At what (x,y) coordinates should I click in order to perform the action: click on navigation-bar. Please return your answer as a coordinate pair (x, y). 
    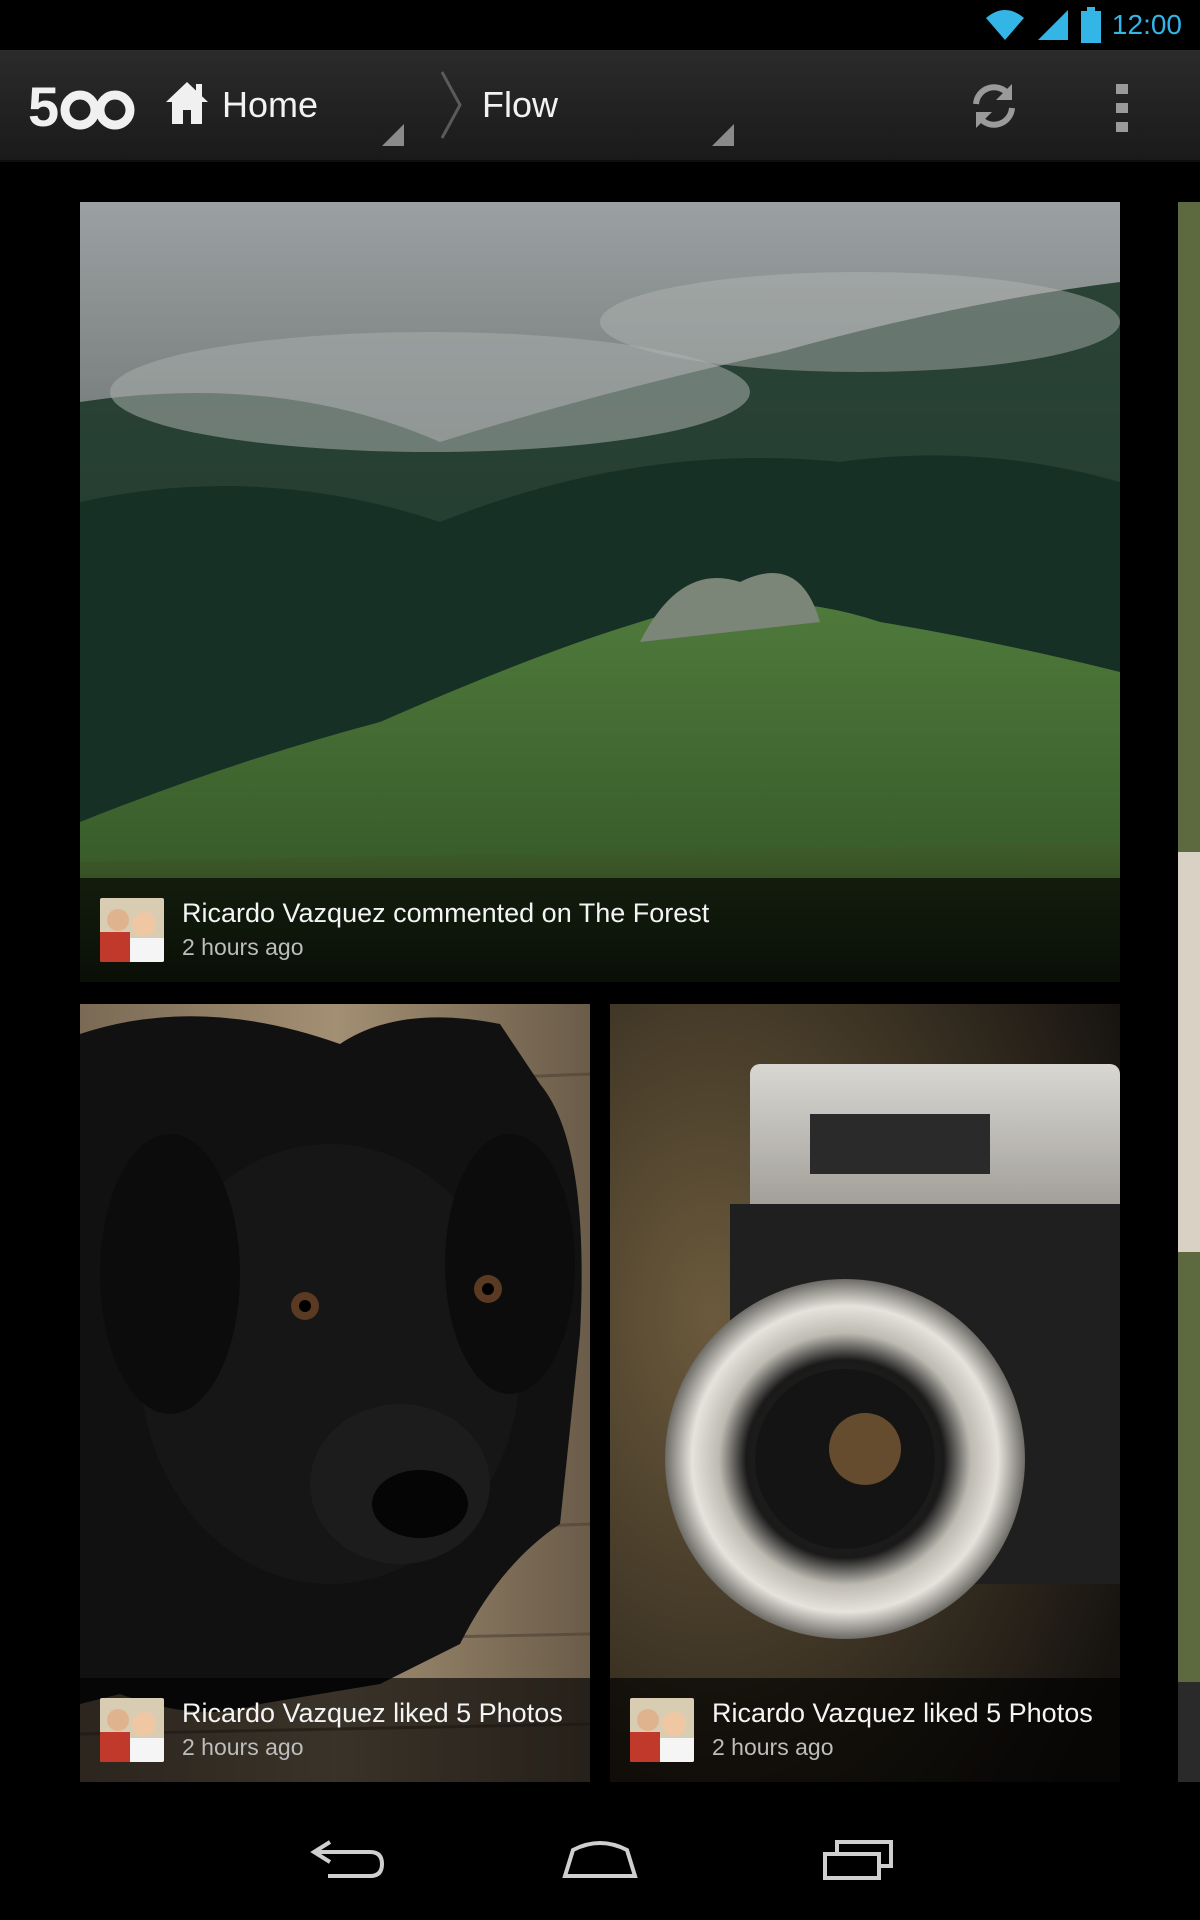
    Looking at the image, I should click on (600, 1860).